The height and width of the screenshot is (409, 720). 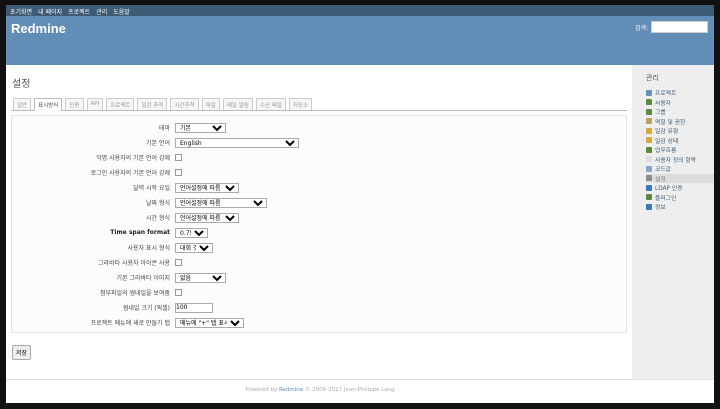 What do you see at coordinates (38, 28) in the screenshot?
I see `app-title: Redmine` at bounding box center [38, 28].